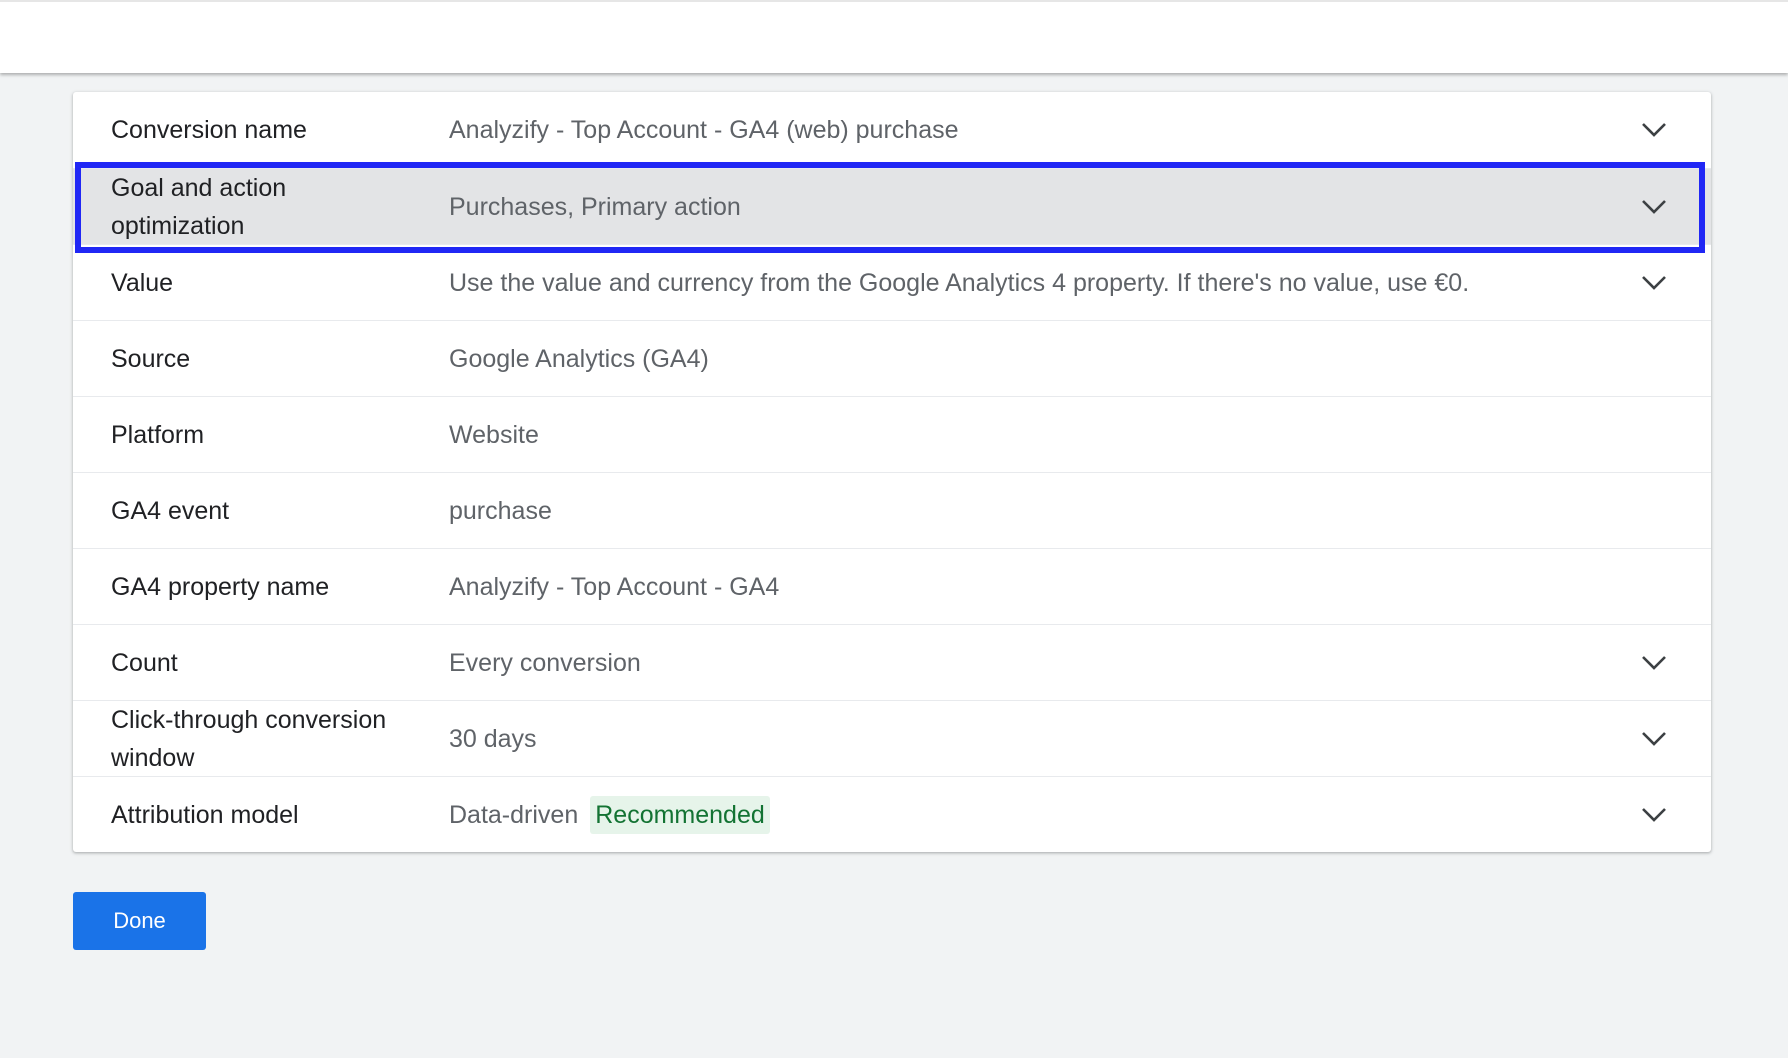  What do you see at coordinates (595, 206) in the screenshot?
I see `row-value: Purchases, Primary action` at bounding box center [595, 206].